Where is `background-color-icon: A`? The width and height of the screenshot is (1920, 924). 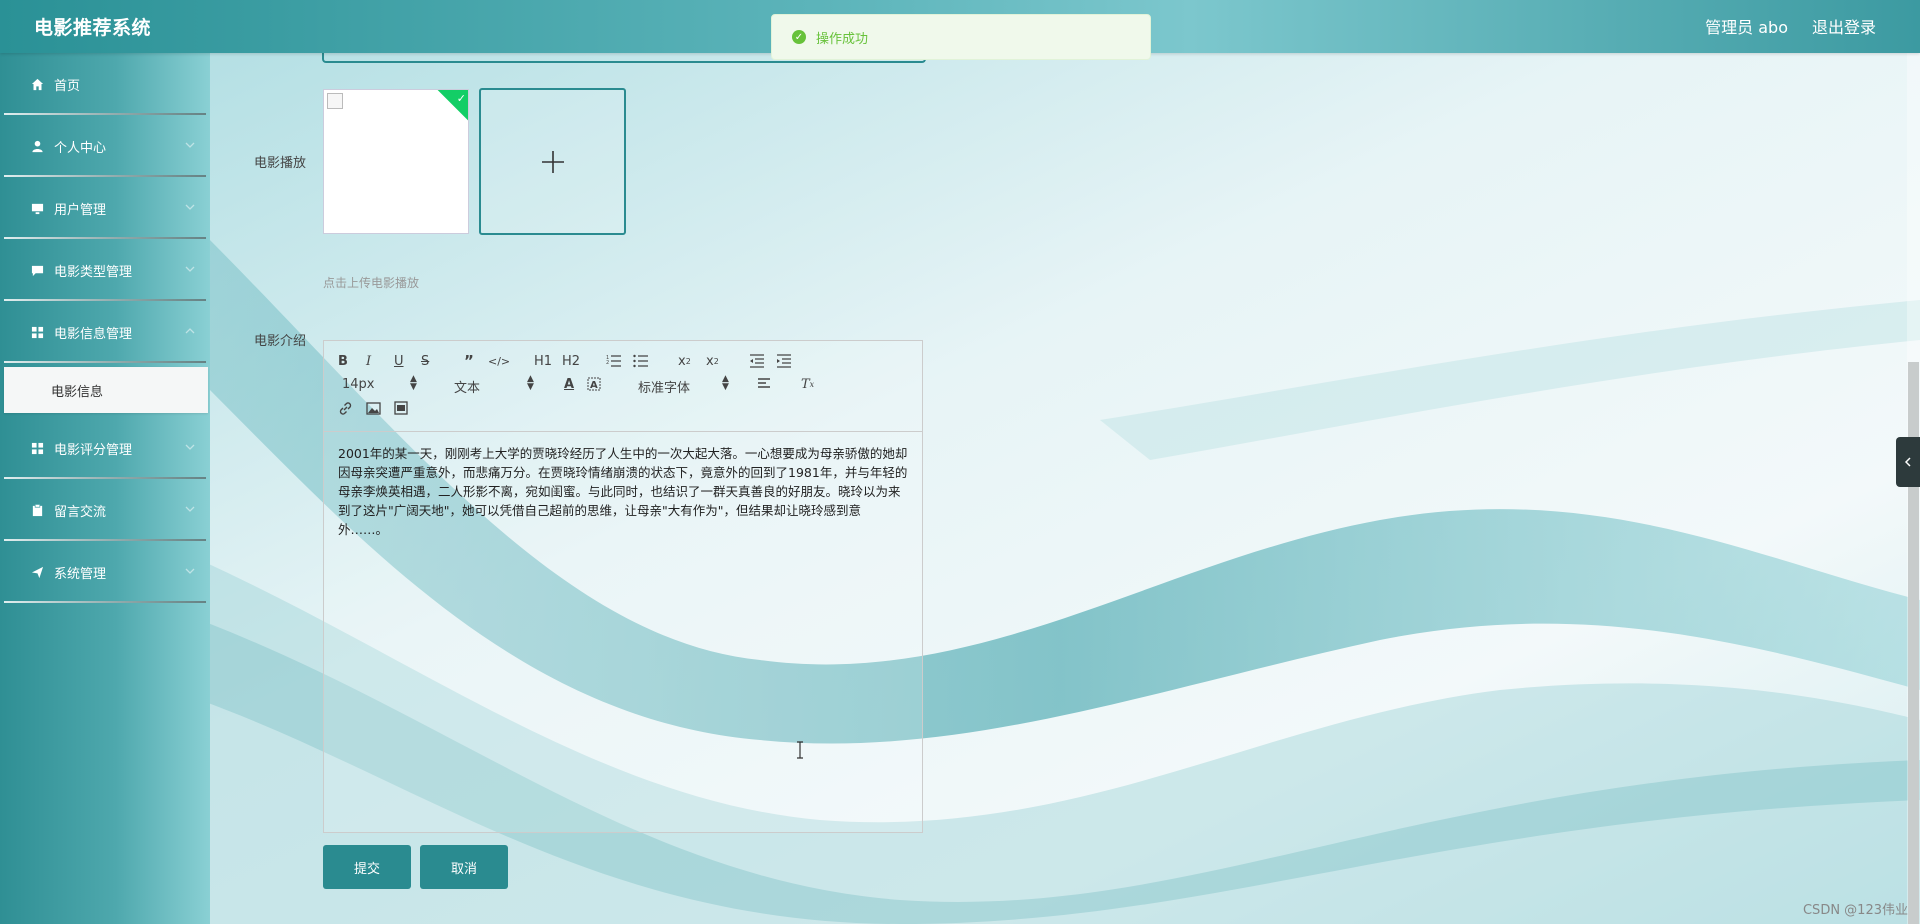 background-color-icon: A is located at coordinates (594, 384).